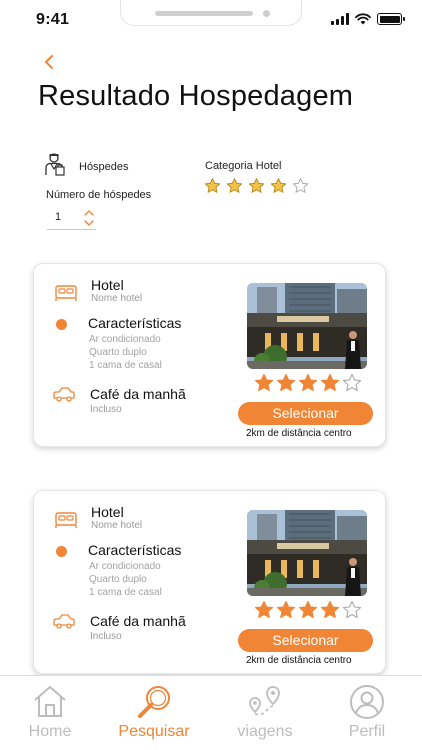  I want to click on bottom-navigation: Home Pesquisar viagens Perfil, so click(211, 712).